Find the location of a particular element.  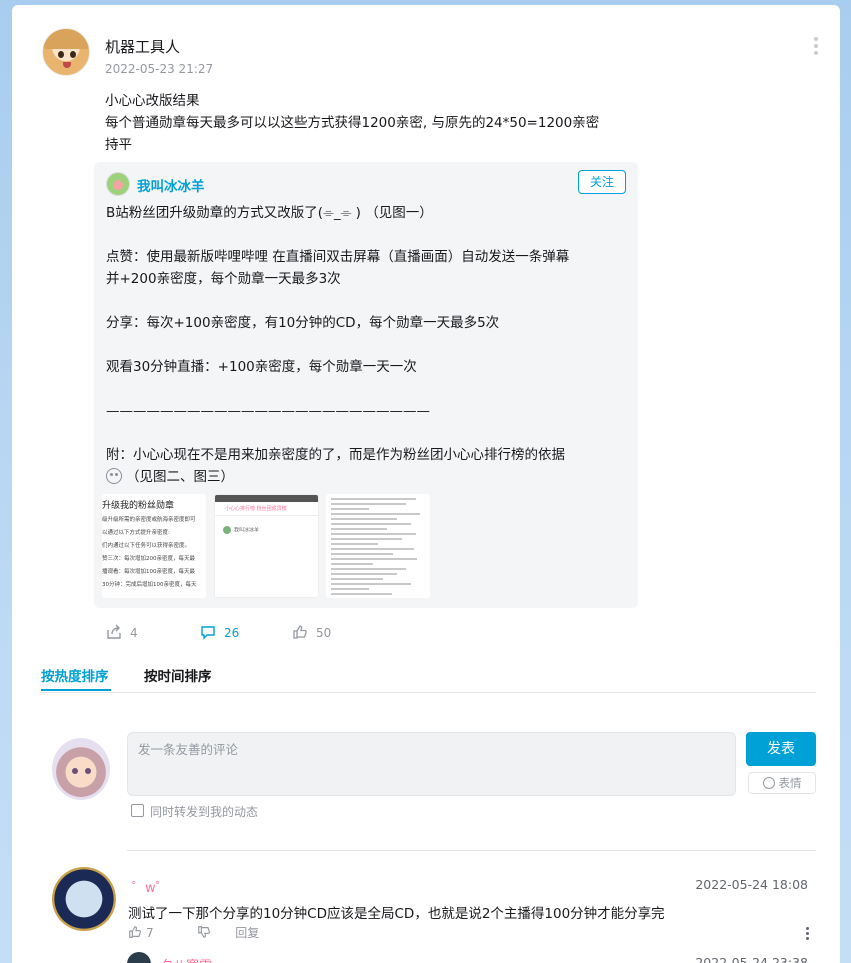

sort-by-hot-tab: 按热度排序 is located at coordinates (75, 675).